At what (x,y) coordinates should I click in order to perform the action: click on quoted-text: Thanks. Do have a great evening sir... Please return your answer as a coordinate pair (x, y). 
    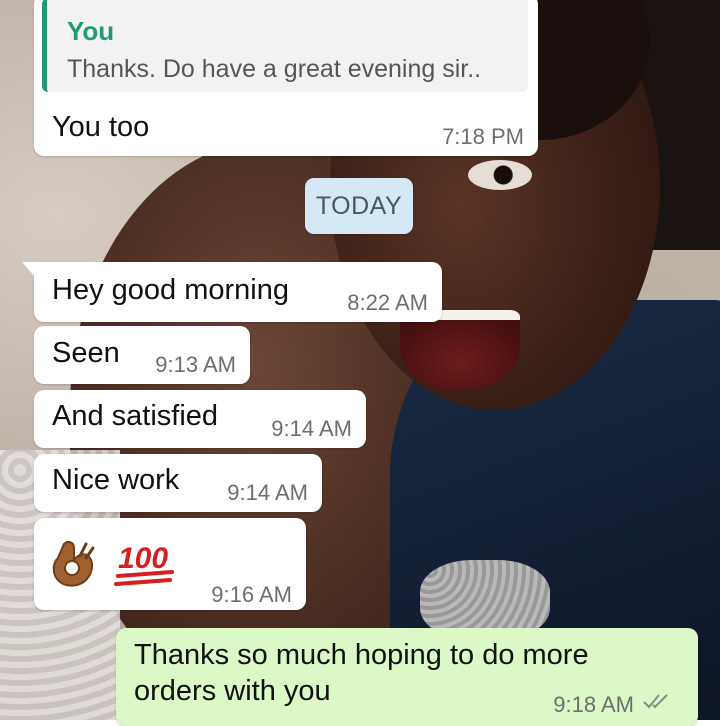
    Looking at the image, I should click on (274, 69).